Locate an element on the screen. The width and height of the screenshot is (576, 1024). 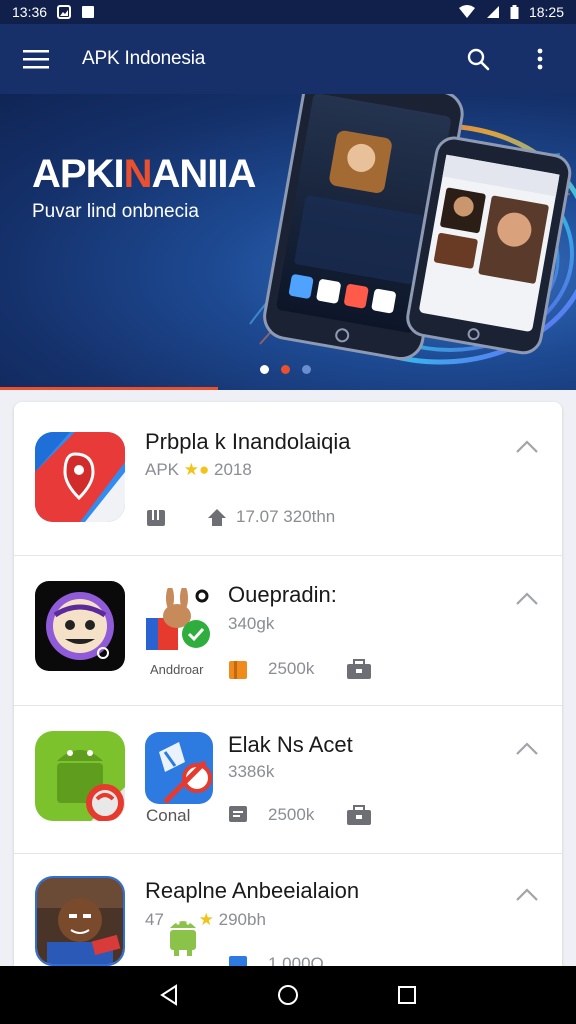
maps-icon is located at coordinates (80, 477).